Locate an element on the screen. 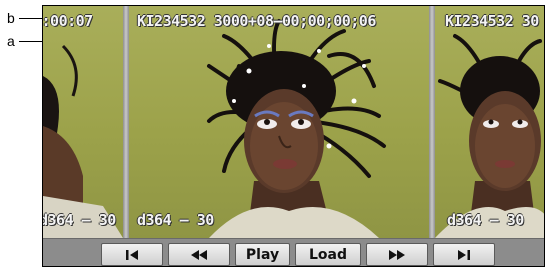 This screenshot has width=548, height=270. frame-timecode: 0:00:07 is located at coordinates (68, 21).